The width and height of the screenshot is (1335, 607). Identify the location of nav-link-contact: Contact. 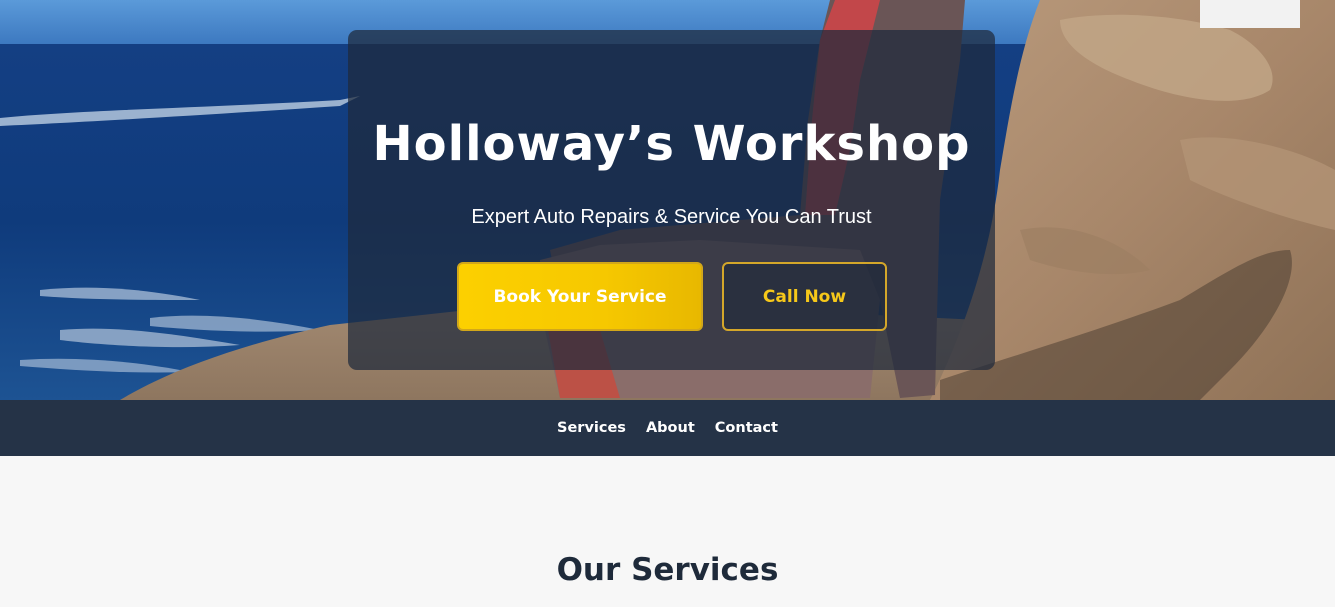
(746, 428).